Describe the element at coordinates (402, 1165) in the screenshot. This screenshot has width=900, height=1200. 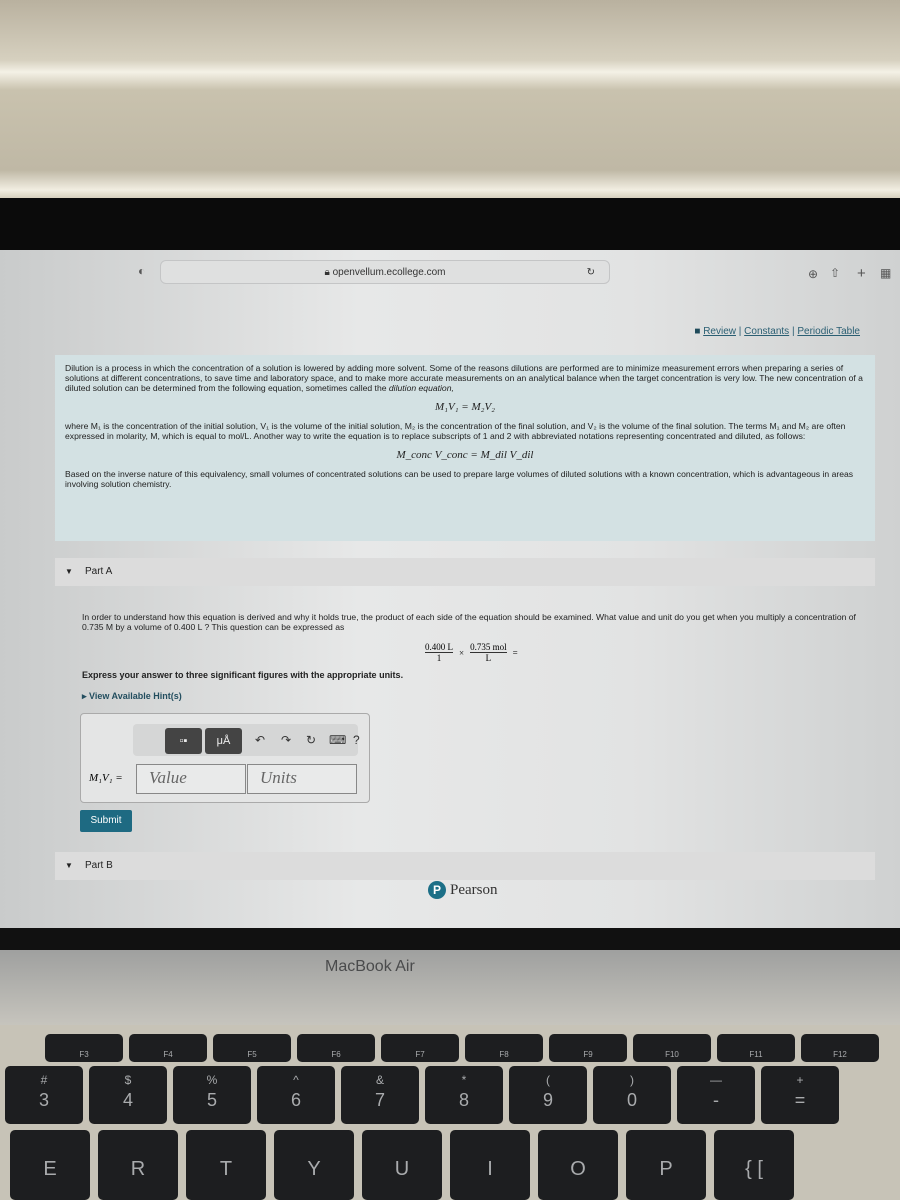
I see `key-u: U` at that location.